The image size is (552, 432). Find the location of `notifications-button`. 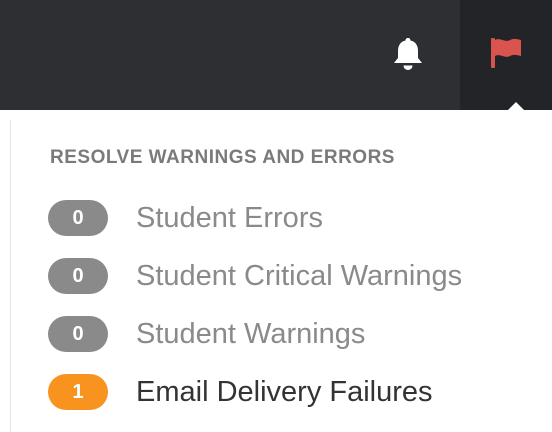

notifications-button is located at coordinates (408, 56).